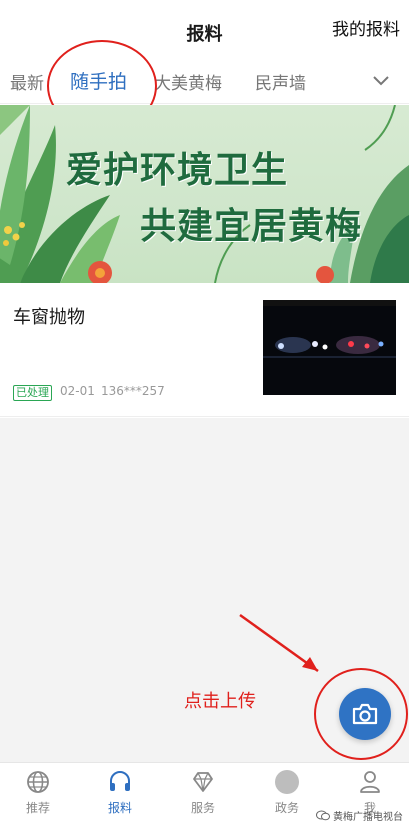  I want to click on watermark: 黄梅广播电视台, so click(359, 815).